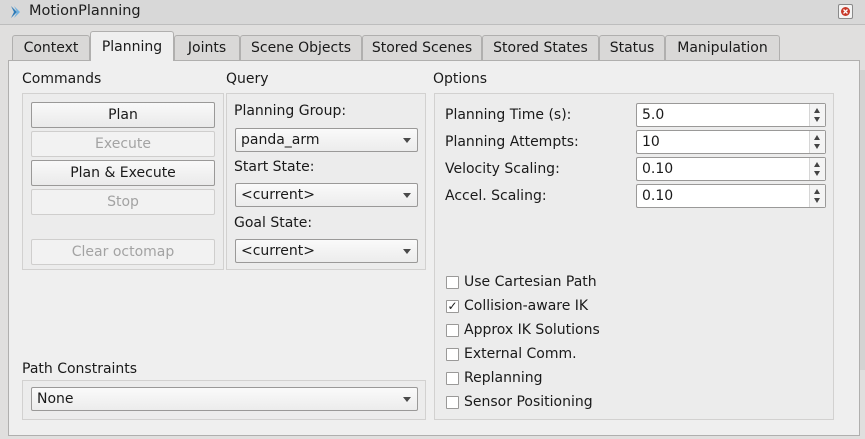 This screenshot has height=439, width=865. Describe the element at coordinates (530, 282) in the screenshot. I see `use-cartesian-path-label: Use Cartesian Path` at that location.